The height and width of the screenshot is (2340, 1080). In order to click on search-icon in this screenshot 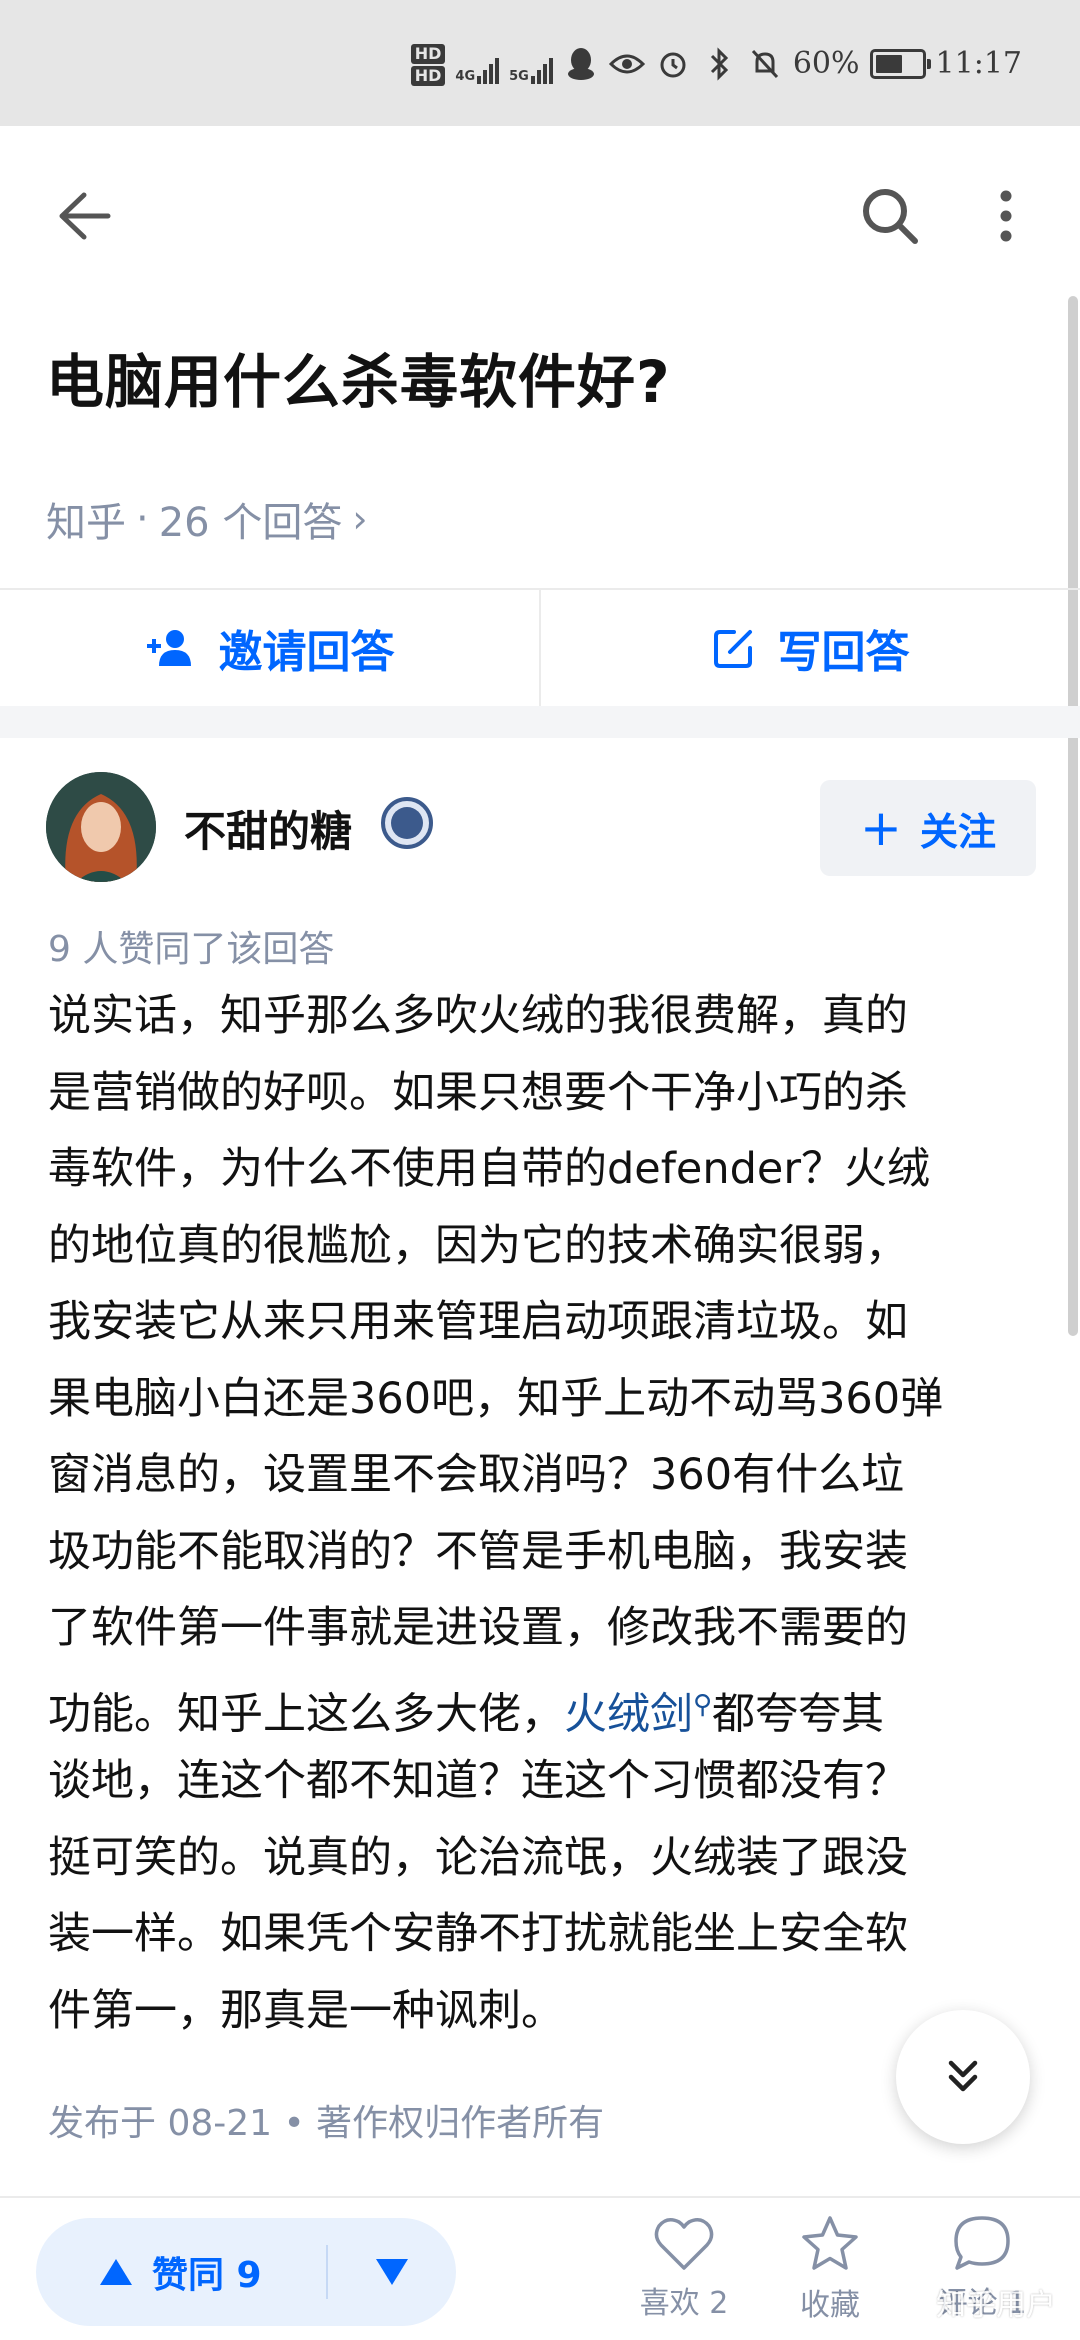, I will do `click(890, 216)`.